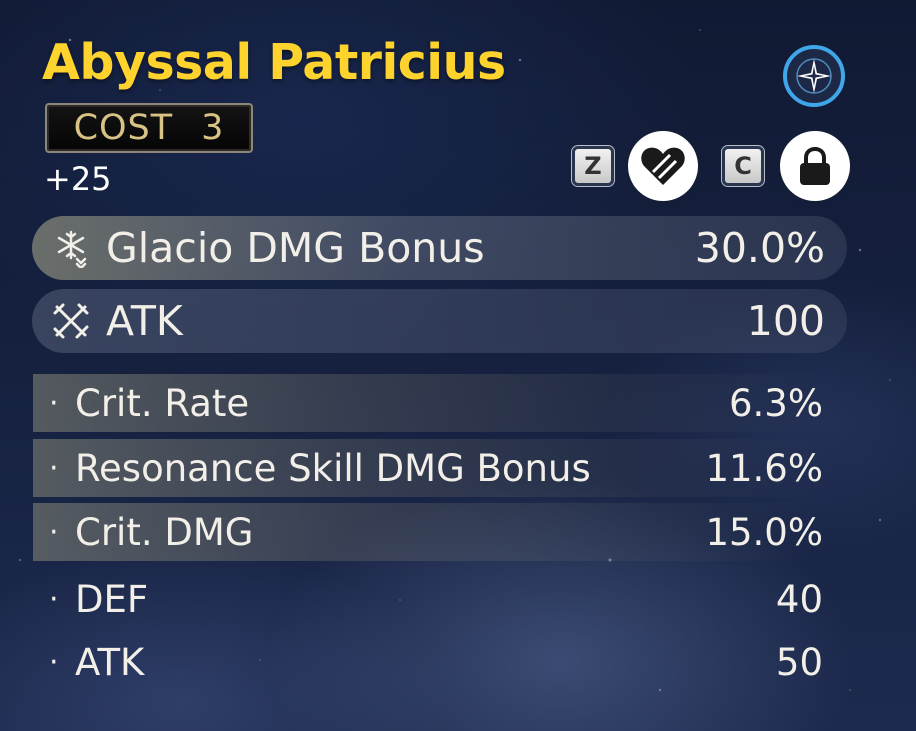 This screenshot has height=731, width=916. Describe the element at coordinates (78, 179) in the screenshot. I see `echo-level: +25` at that location.